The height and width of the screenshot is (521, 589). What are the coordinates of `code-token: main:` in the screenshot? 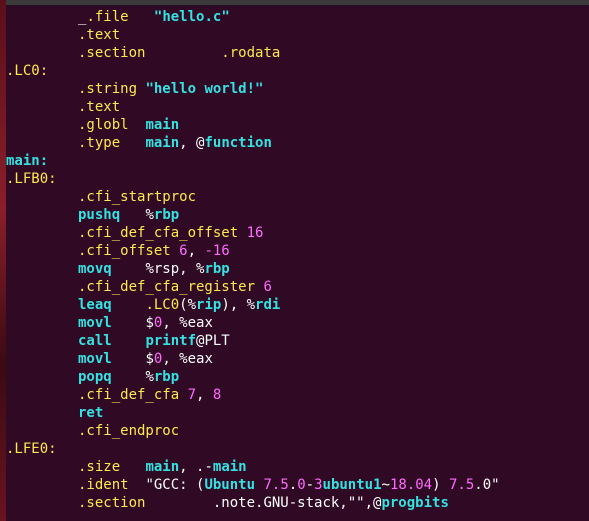 It's located at (27, 161).